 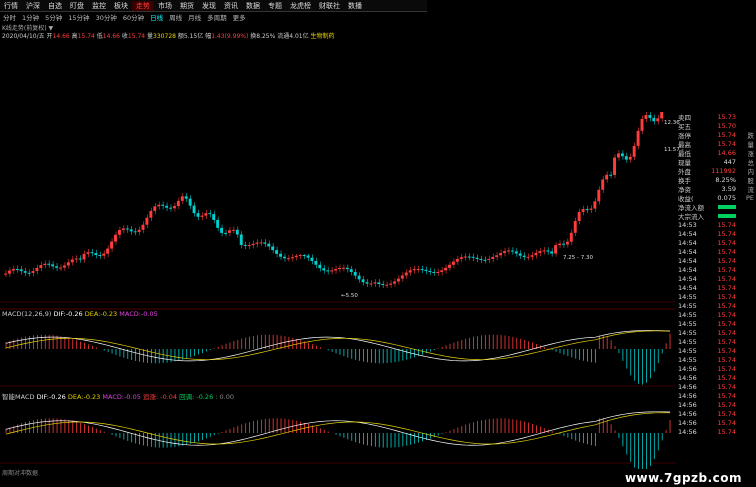 What do you see at coordinates (27, 314) in the screenshot?
I see `macd1-name: MACD(12,26,9)` at bounding box center [27, 314].